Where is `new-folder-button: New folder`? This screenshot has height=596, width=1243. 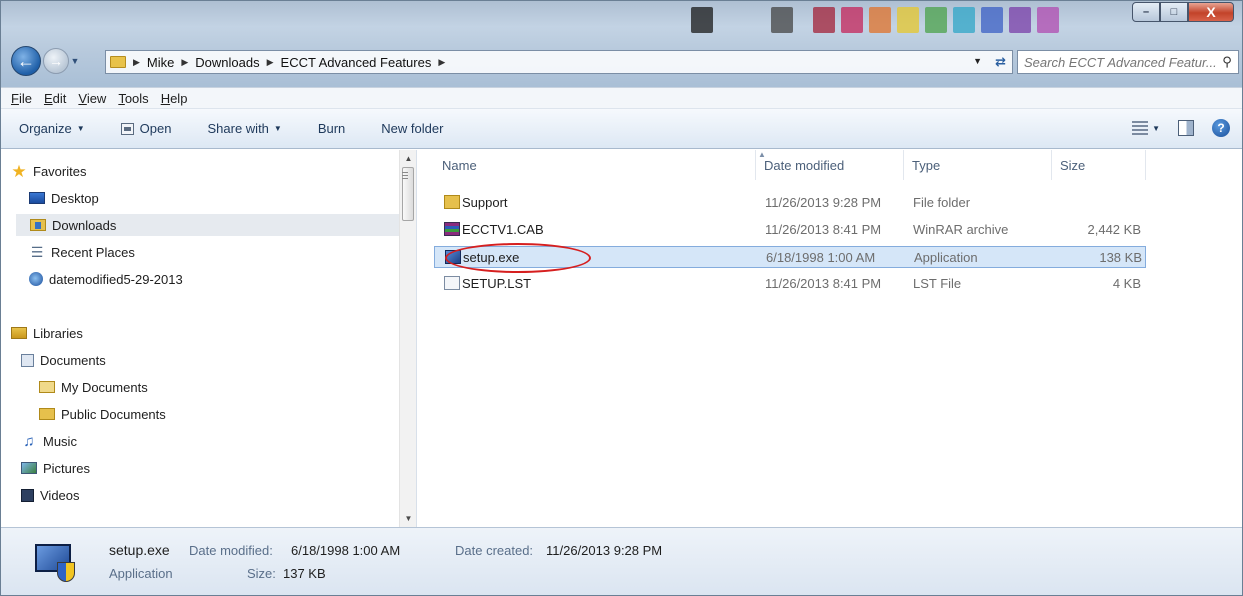
new-folder-button: New folder is located at coordinates (412, 128).